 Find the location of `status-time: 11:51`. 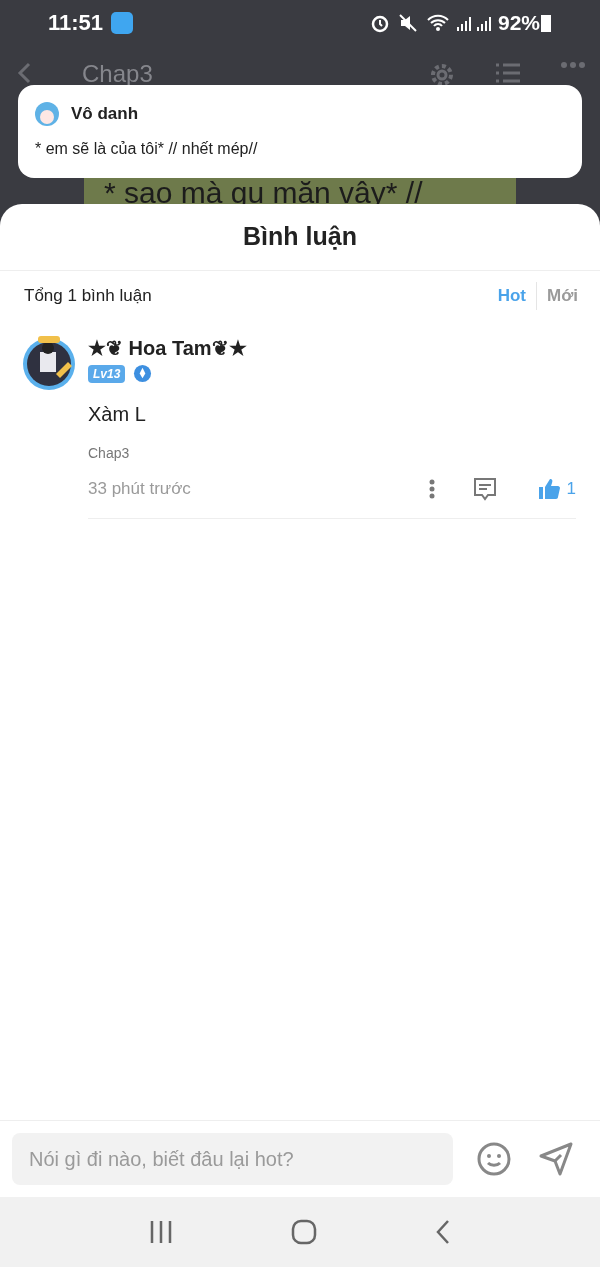

status-time: 11:51 is located at coordinates (76, 23).